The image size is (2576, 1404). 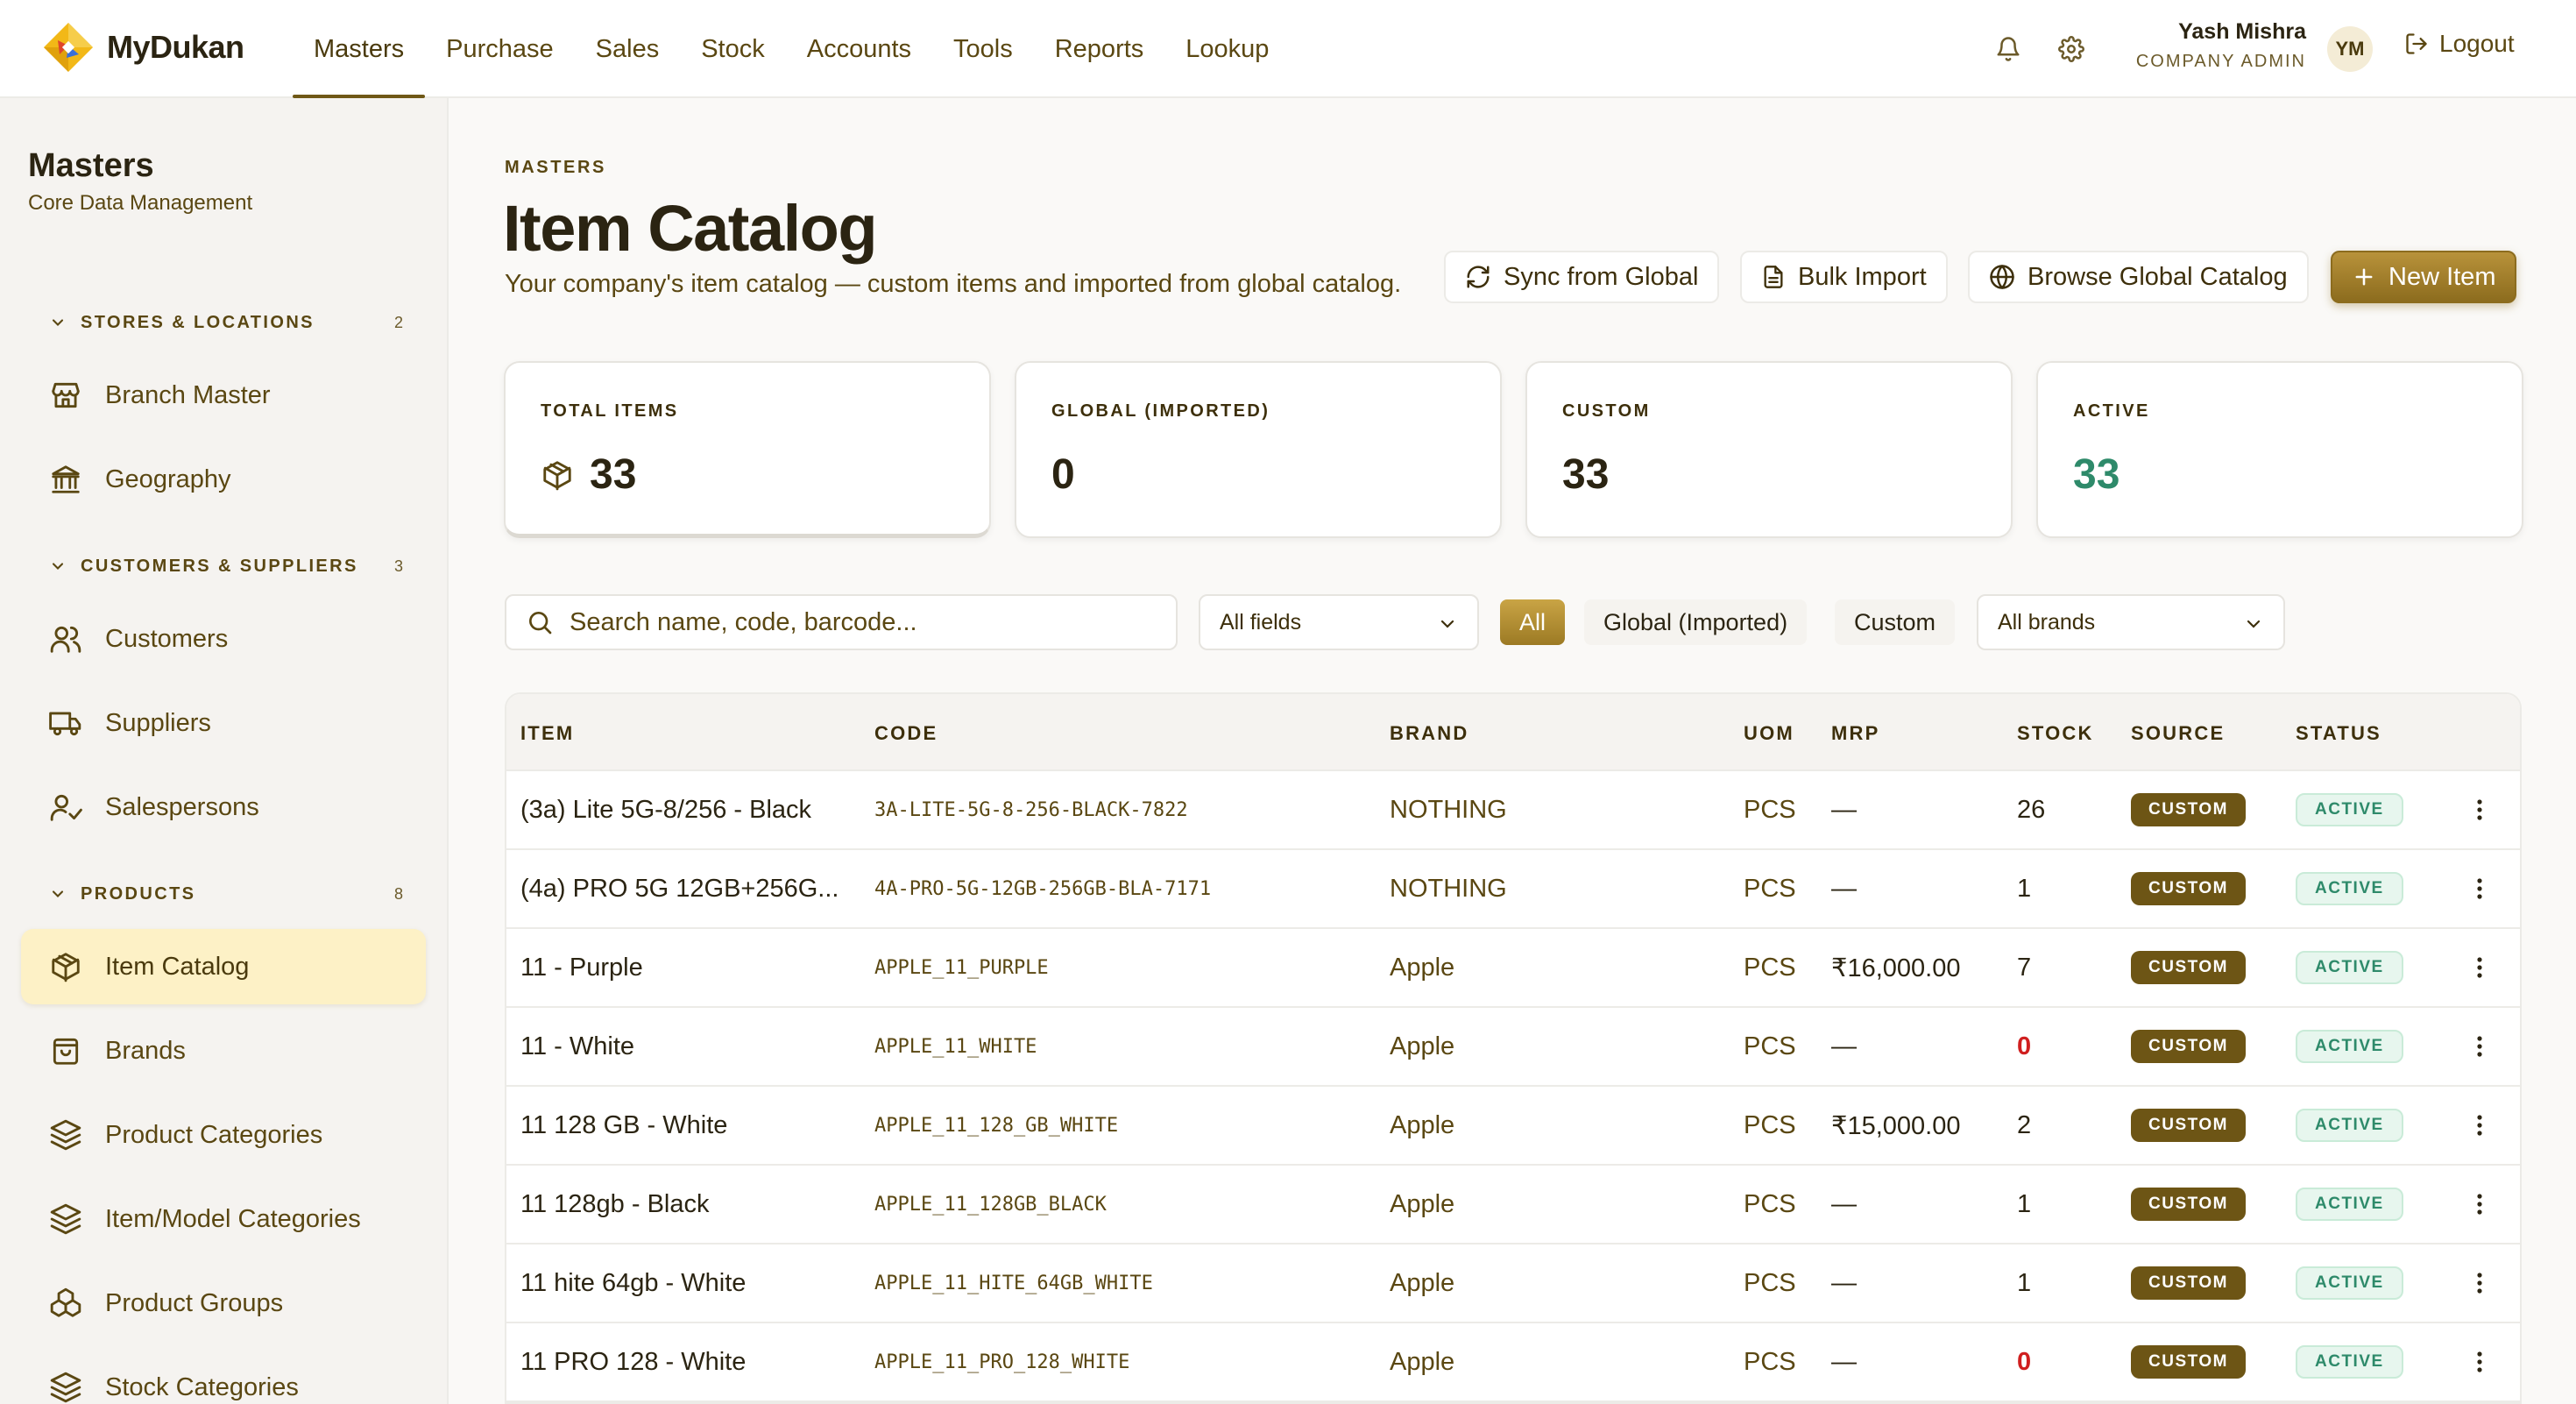 I want to click on column-header-status: STATUS, so click(x=2338, y=733).